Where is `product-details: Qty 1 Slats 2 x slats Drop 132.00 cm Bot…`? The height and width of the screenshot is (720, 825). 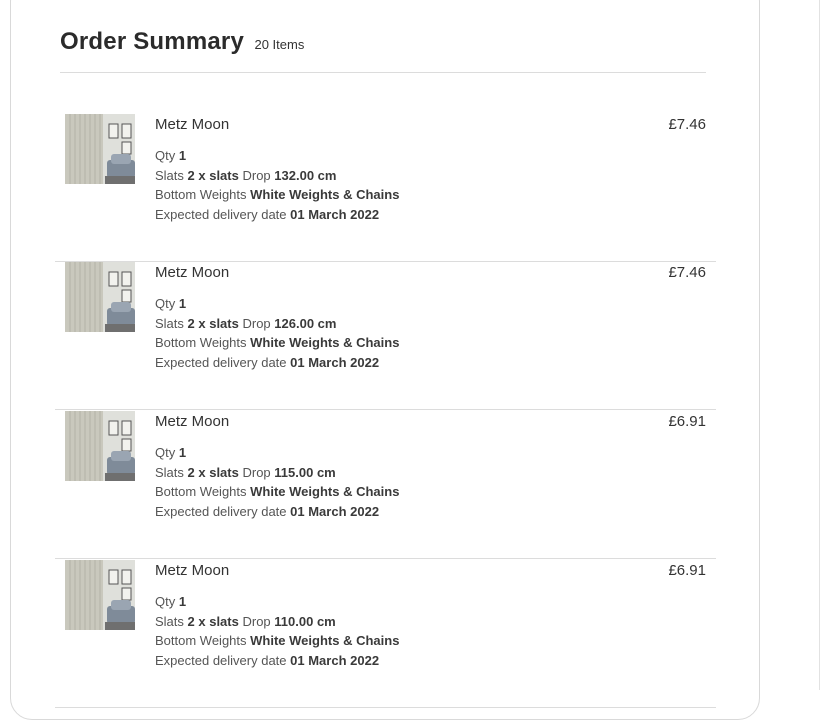 product-details: Qty 1 Slats 2 x slats Drop 132.00 cm Bot… is located at coordinates (277, 185).